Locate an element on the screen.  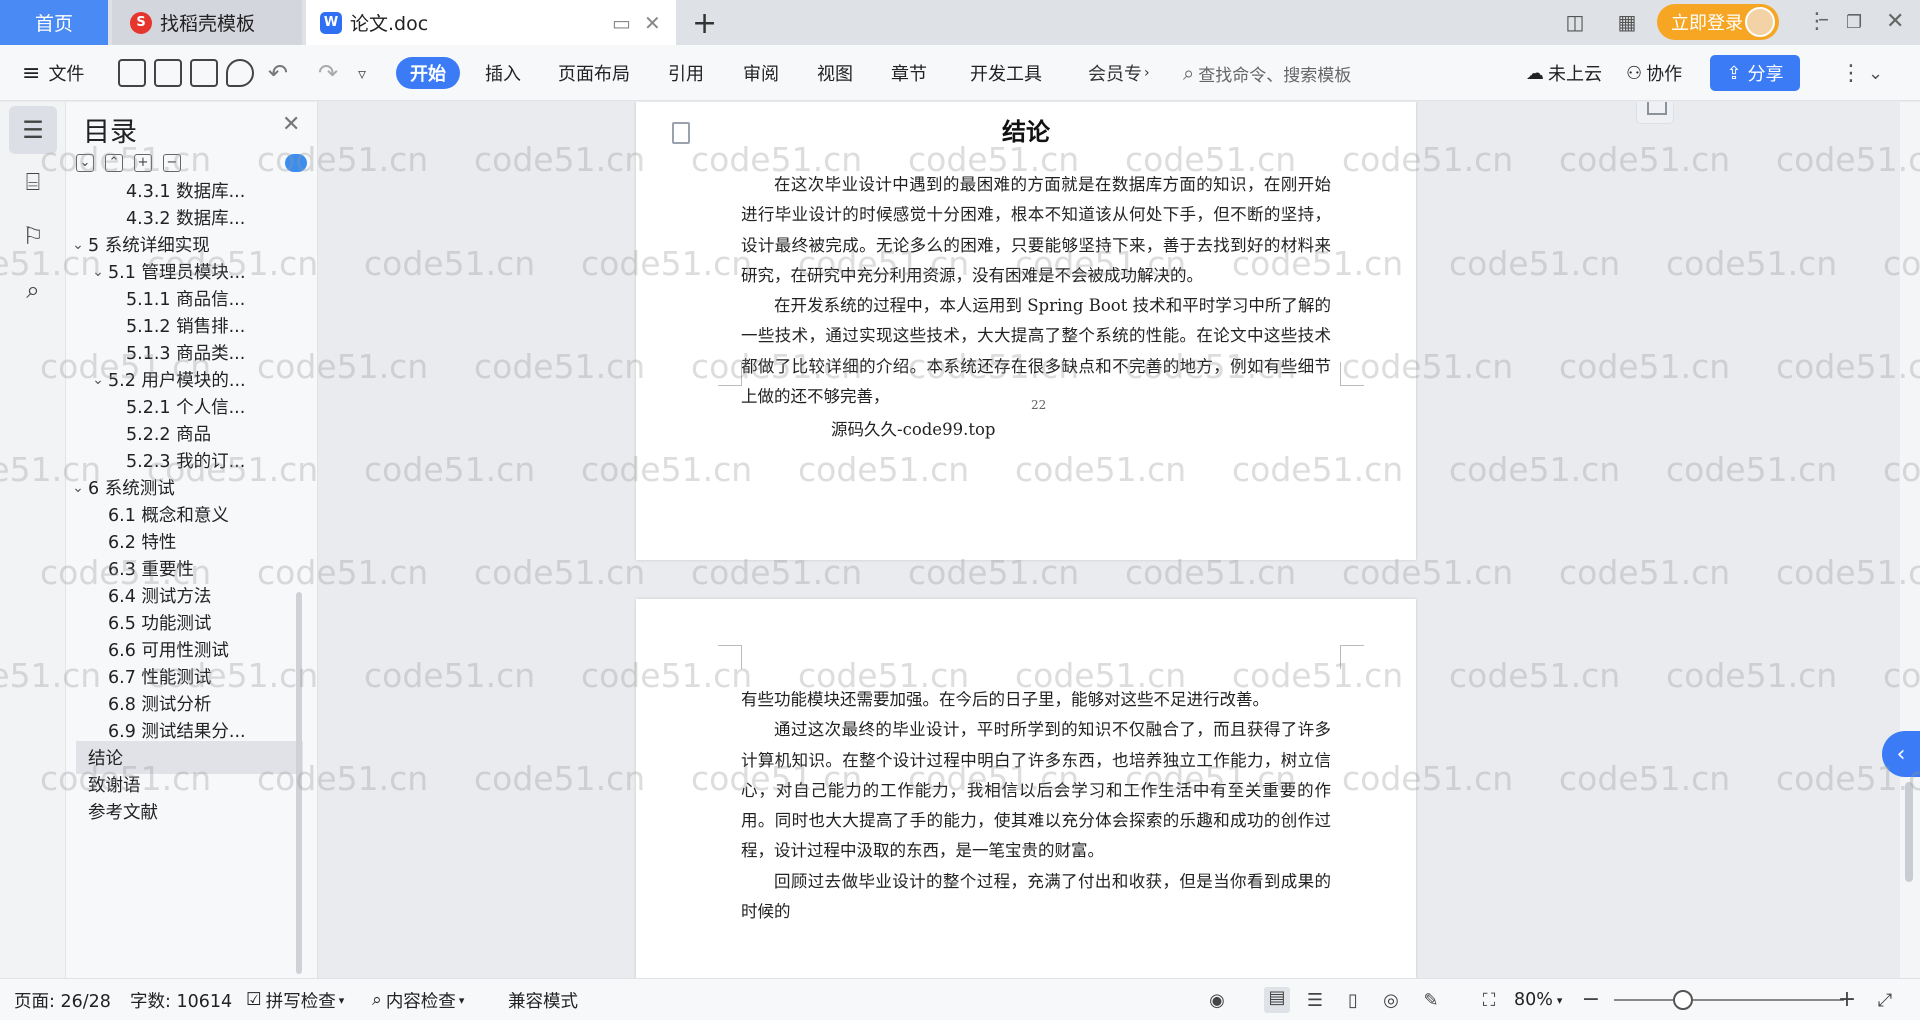
daoke-icon: S is located at coordinates (141, 22).